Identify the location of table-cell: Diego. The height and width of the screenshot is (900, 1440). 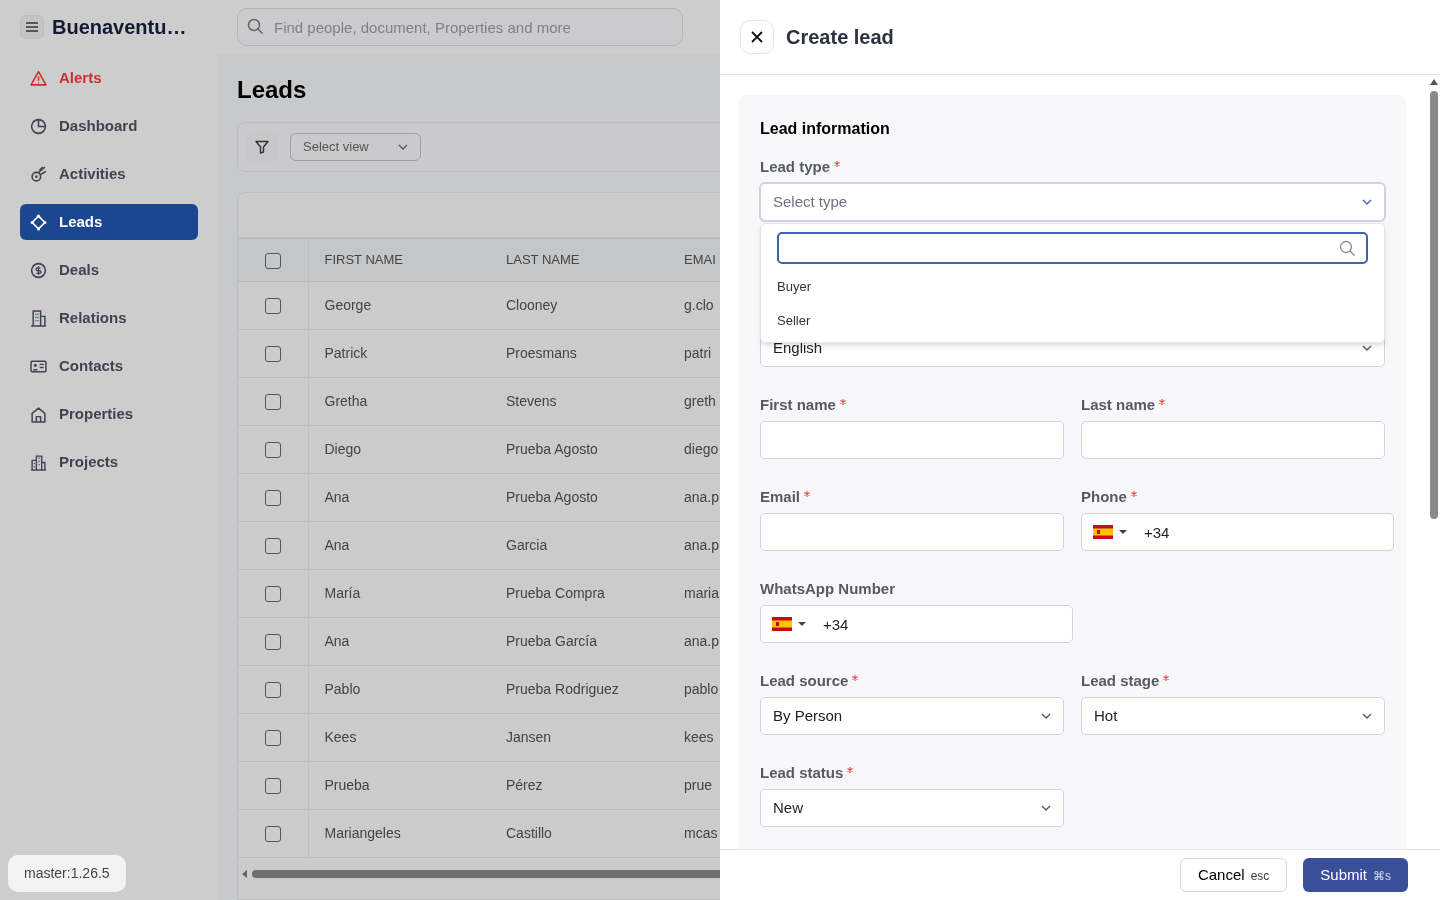
(343, 448).